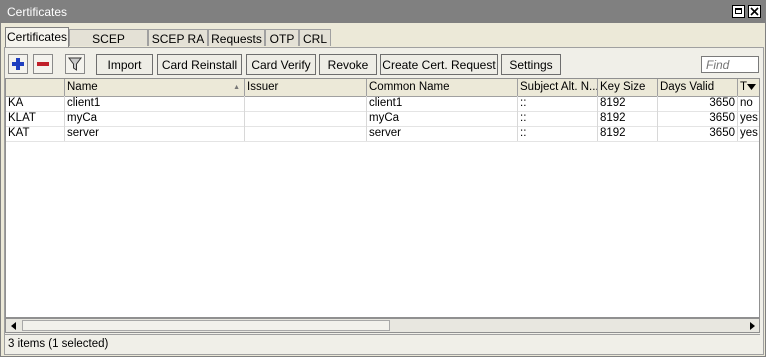 The height and width of the screenshot is (357, 766). Describe the element at coordinates (35, 118) in the screenshot. I see `row-flags: KLAT` at that location.